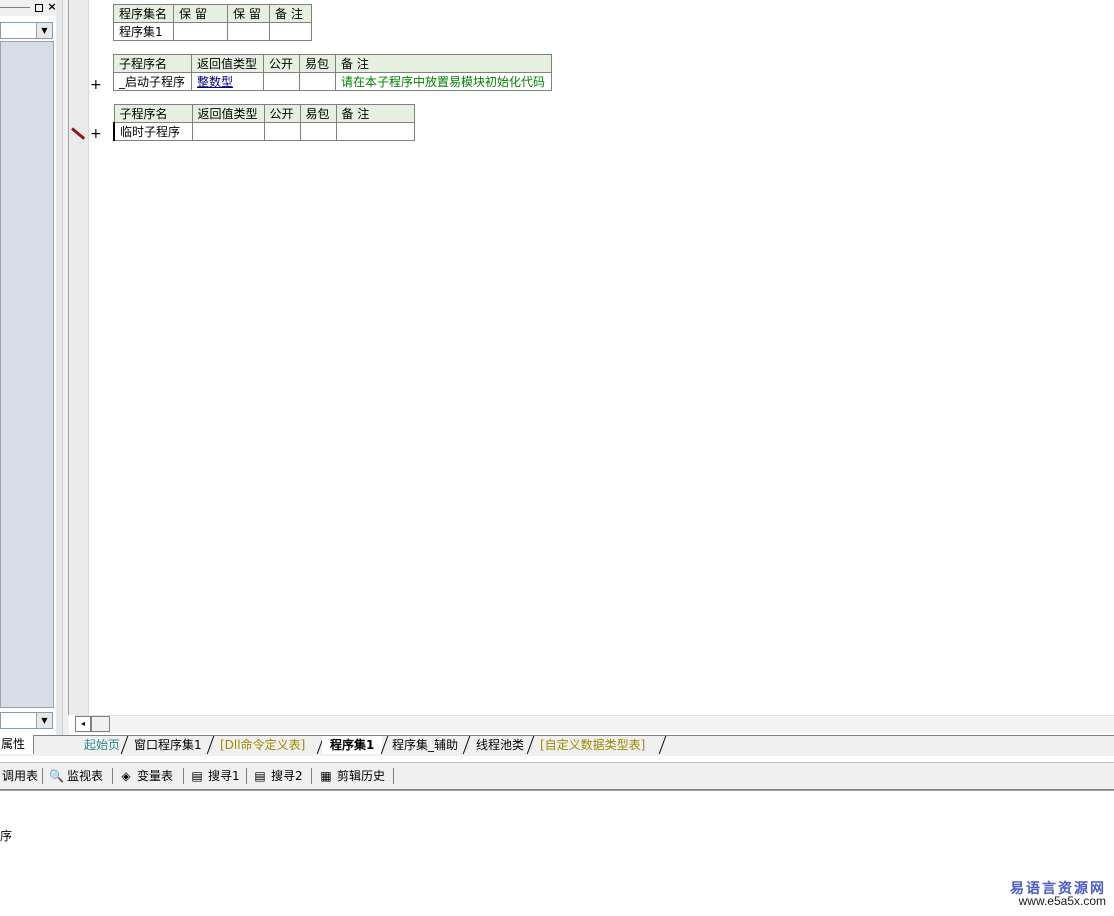 The image size is (1114, 916). Describe the element at coordinates (153, 131) in the screenshot. I see `subroutine-name-cell: 临时子程序` at that location.